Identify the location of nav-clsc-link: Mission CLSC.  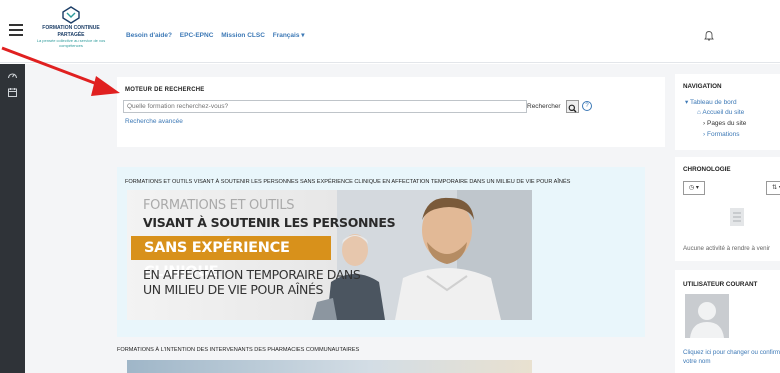
(243, 35).